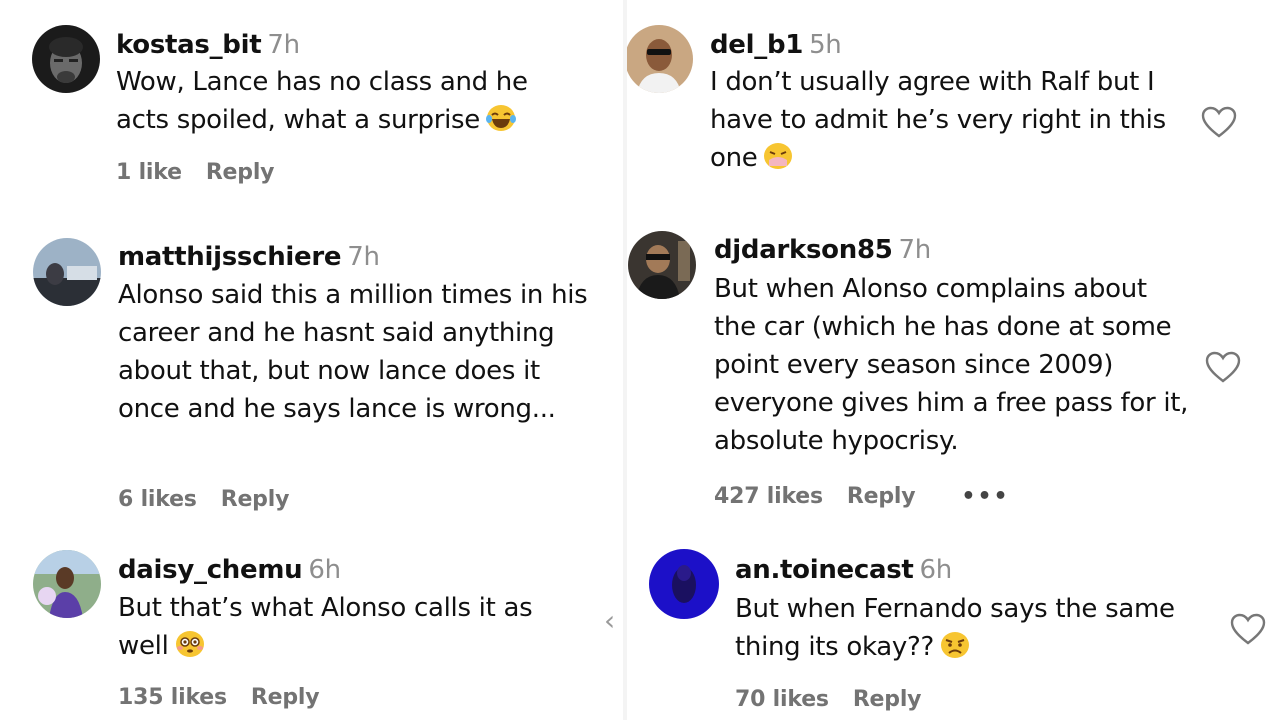 The image size is (1280, 720). What do you see at coordinates (189, 45) in the screenshot?
I see `username-text: kostas_bit` at bounding box center [189, 45].